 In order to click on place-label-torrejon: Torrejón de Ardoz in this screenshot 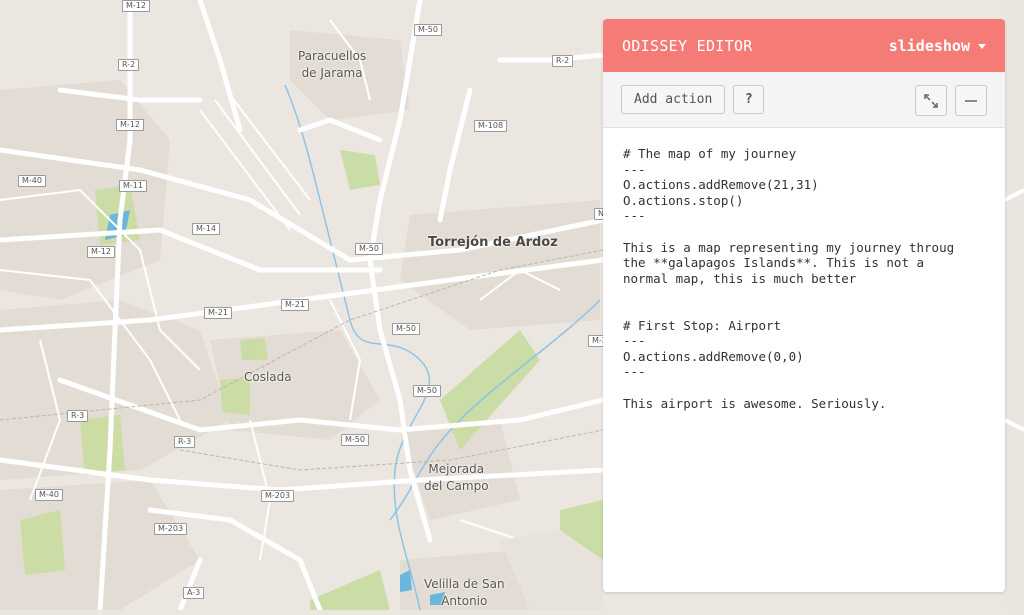, I will do `click(493, 242)`.